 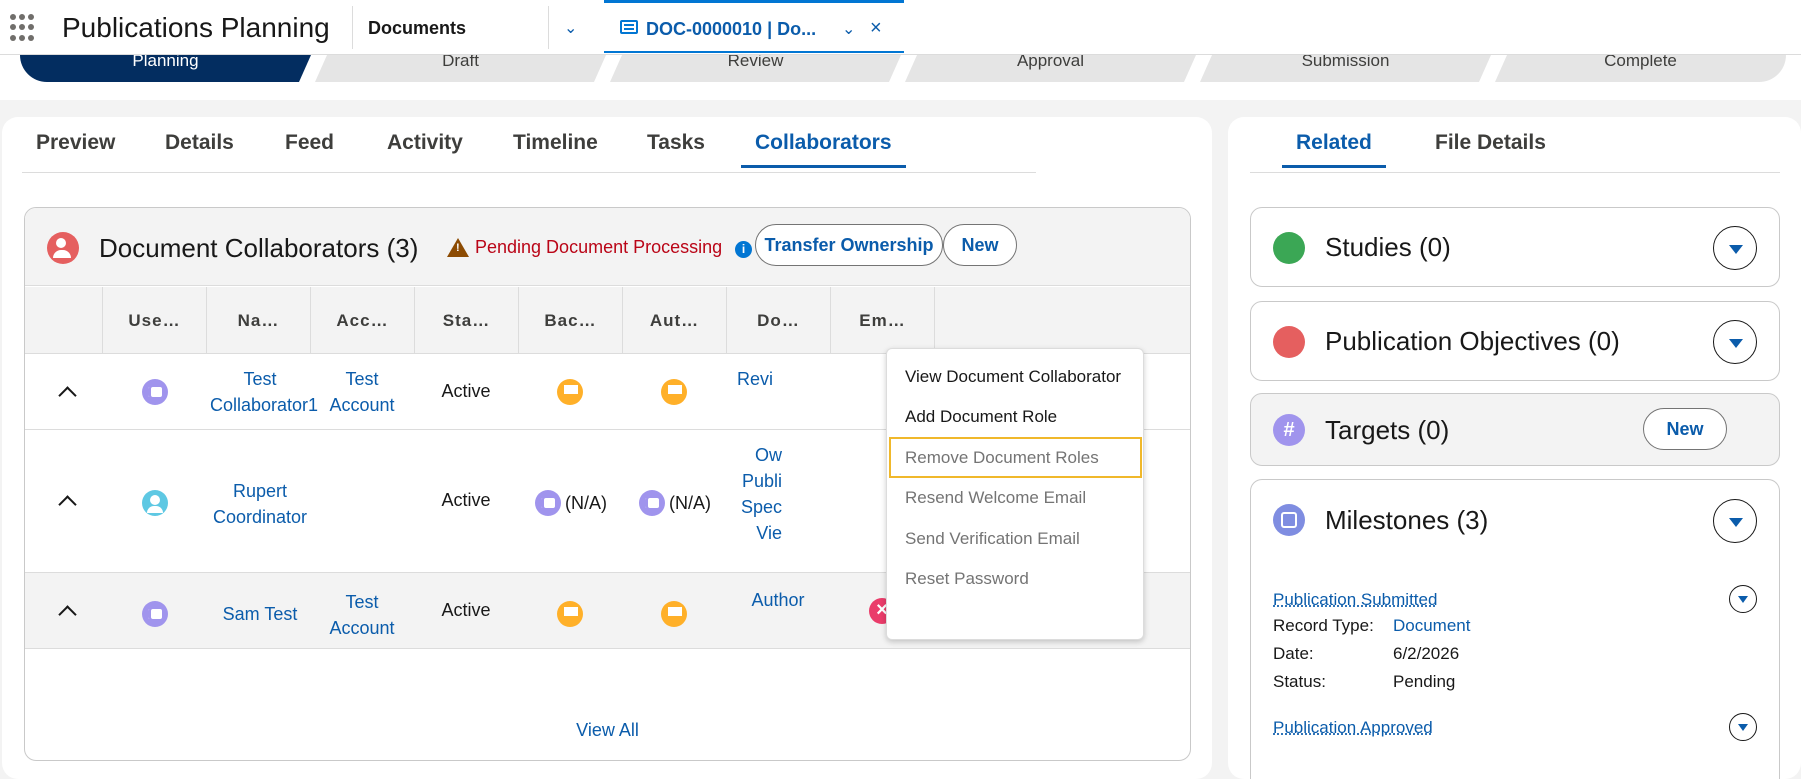 What do you see at coordinates (1334, 149) in the screenshot?
I see `tab-related: Related` at bounding box center [1334, 149].